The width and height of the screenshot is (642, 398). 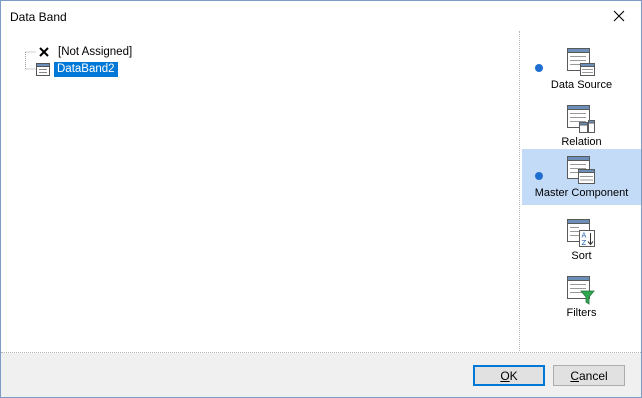 What do you see at coordinates (38, 17) in the screenshot?
I see `window-title: Data Band` at bounding box center [38, 17].